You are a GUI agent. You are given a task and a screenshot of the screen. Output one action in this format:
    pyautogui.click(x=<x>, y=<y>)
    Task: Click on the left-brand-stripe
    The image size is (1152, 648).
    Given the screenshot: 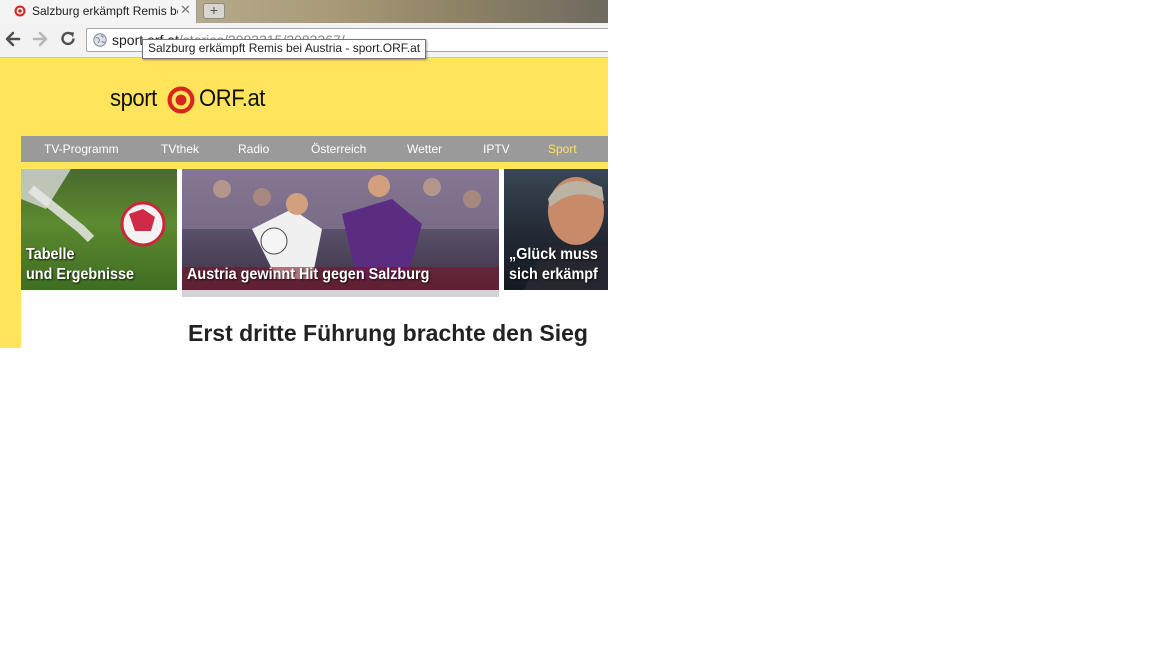 What is the action you would take?
    pyautogui.click(x=10, y=203)
    